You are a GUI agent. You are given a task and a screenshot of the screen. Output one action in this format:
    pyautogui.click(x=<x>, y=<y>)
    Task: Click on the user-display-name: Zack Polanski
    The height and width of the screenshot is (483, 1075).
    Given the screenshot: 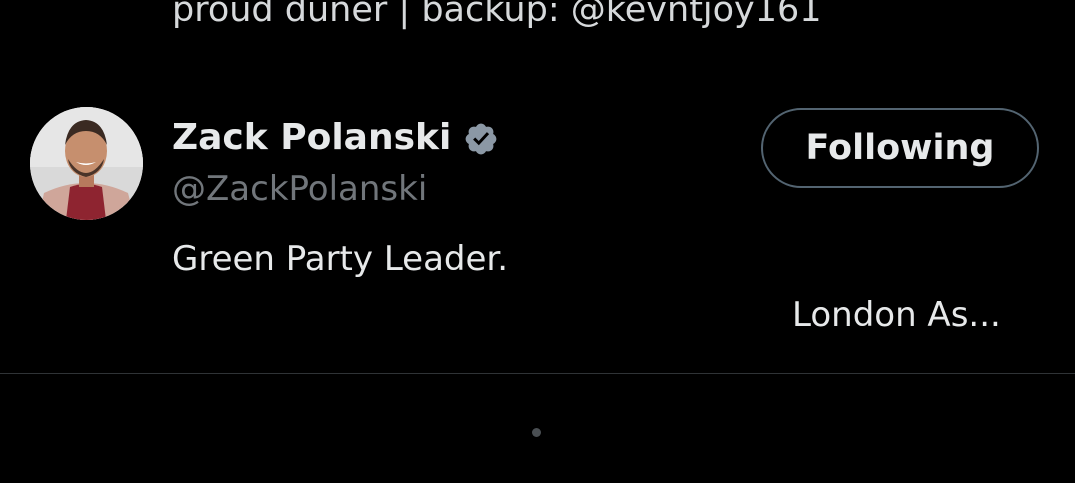 What is the action you would take?
    pyautogui.click(x=311, y=138)
    